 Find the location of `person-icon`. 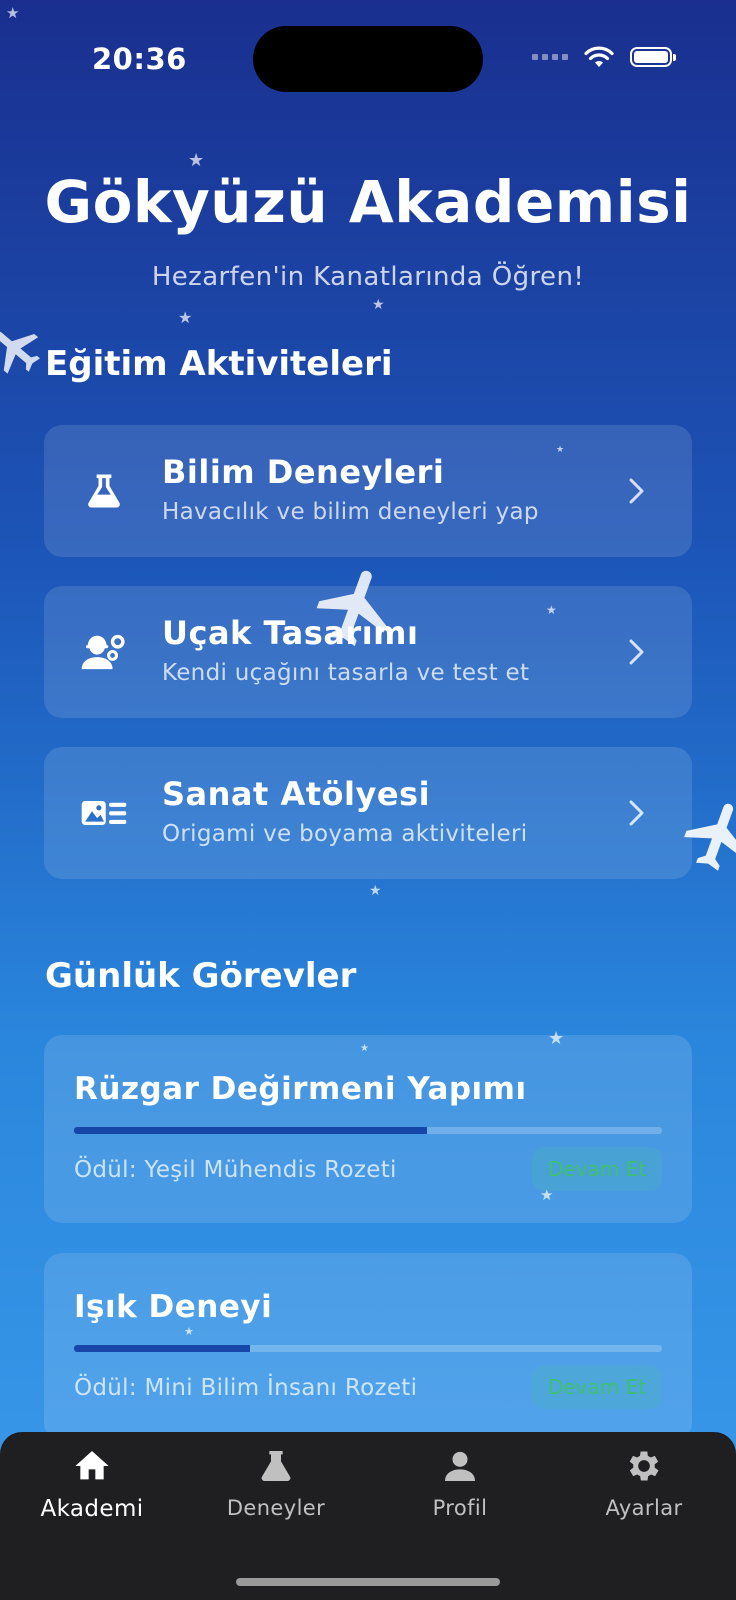

person-icon is located at coordinates (460, 1466).